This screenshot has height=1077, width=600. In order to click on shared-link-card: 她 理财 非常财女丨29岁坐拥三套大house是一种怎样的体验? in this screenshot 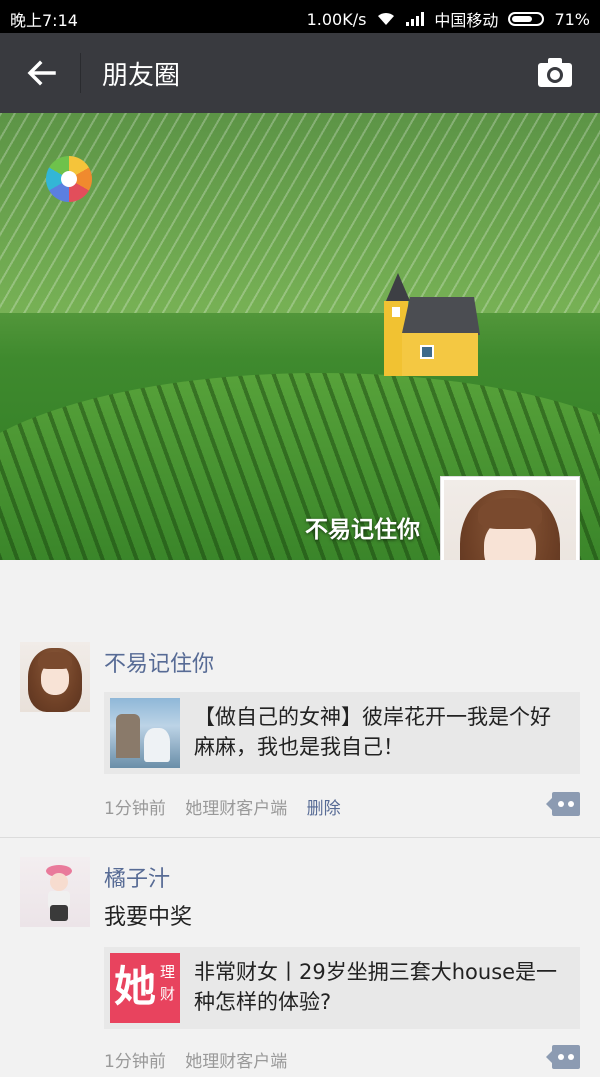, I will do `click(342, 988)`.